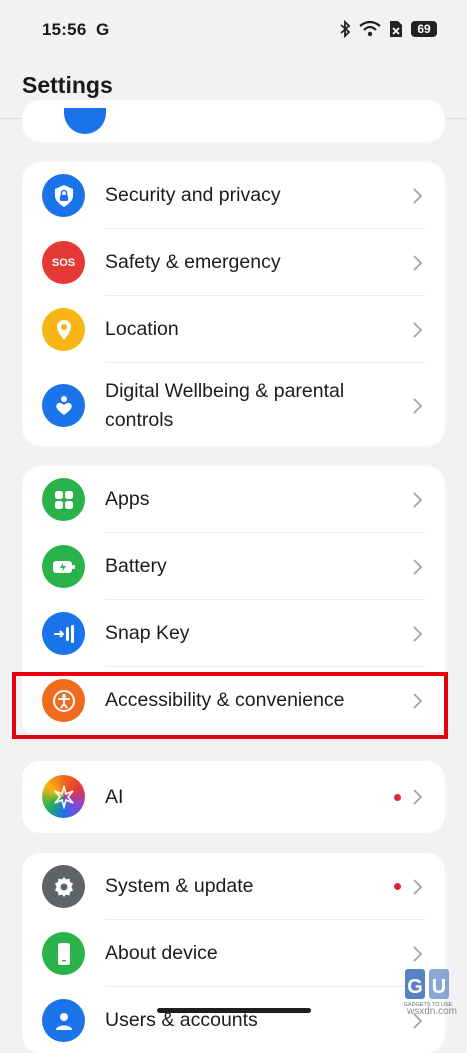 Image resolution: width=467 pixels, height=1053 pixels. Describe the element at coordinates (233, 121) in the screenshot. I see `settings-card-partial` at that location.